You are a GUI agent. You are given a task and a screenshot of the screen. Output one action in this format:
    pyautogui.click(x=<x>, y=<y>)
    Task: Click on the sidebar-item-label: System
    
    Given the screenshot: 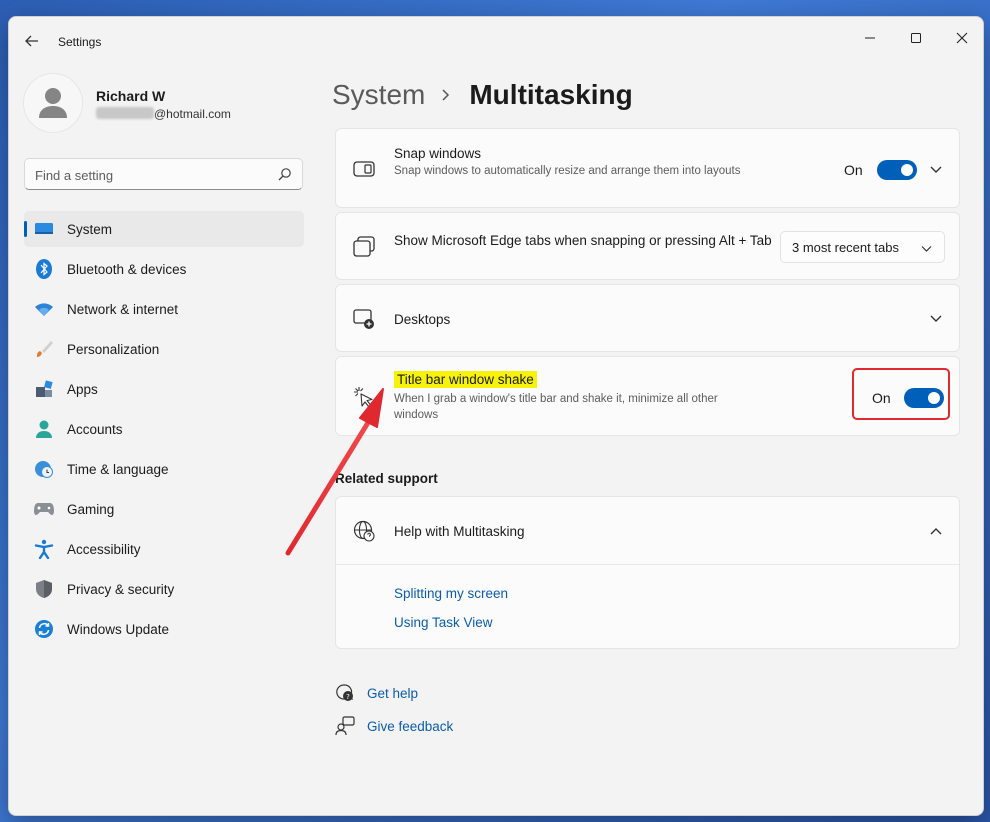 What is the action you would take?
    pyautogui.click(x=90, y=229)
    